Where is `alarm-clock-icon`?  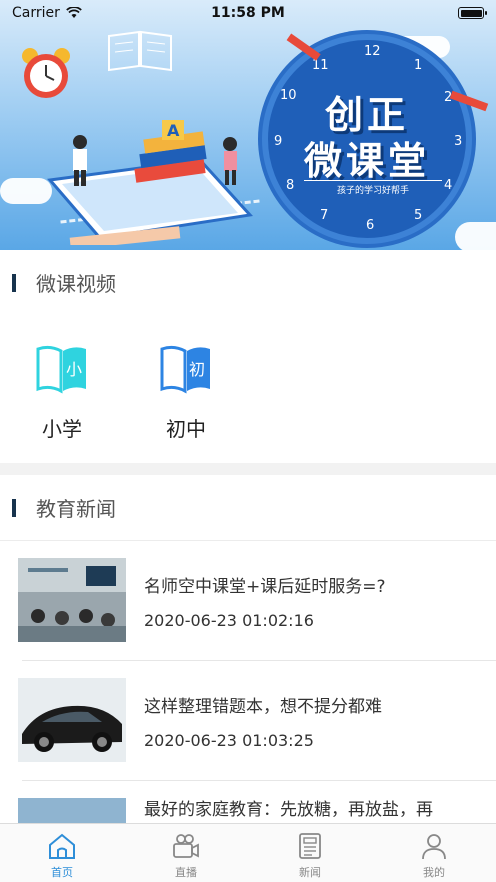
alarm-clock-icon is located at coordinates (46, 73).